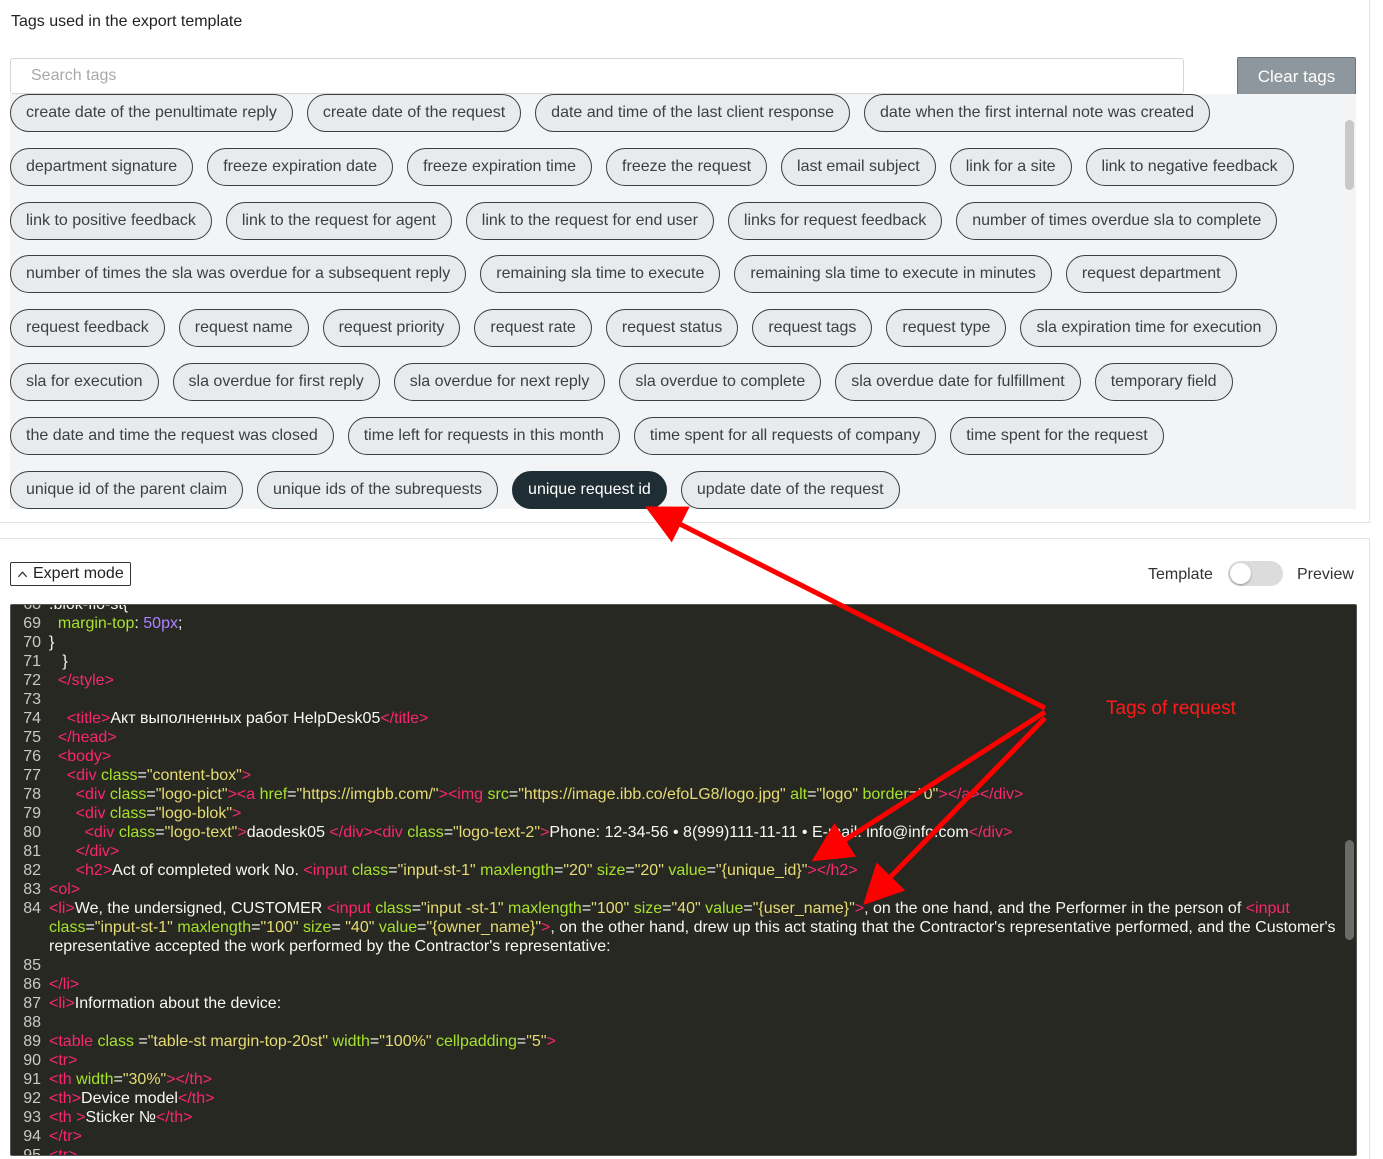 This screenshot has height=1159, width=1383. I want to click on editor-scrollbar, so click(1349, 890).